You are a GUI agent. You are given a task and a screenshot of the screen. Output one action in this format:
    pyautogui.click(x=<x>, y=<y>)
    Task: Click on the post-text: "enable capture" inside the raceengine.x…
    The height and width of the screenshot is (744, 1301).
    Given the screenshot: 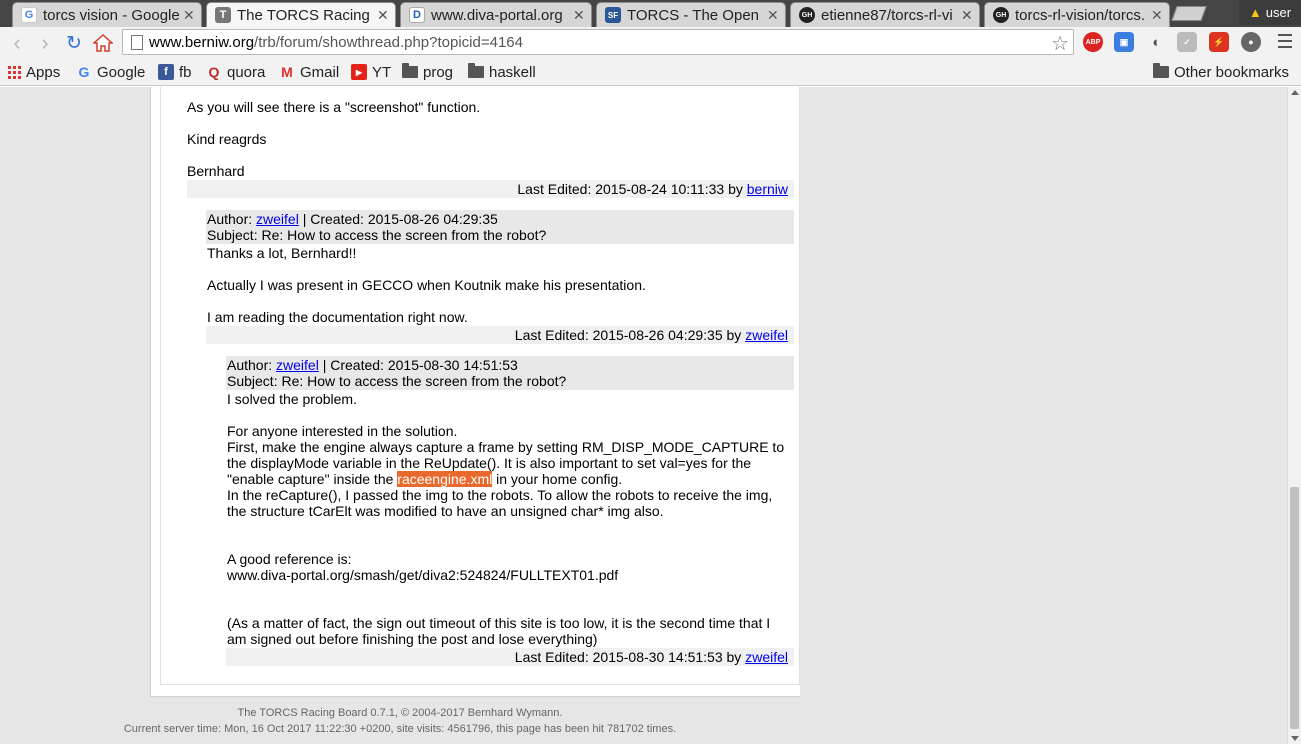 What is the action you would take?
    pyautogui.click(x=425, y=479)
    